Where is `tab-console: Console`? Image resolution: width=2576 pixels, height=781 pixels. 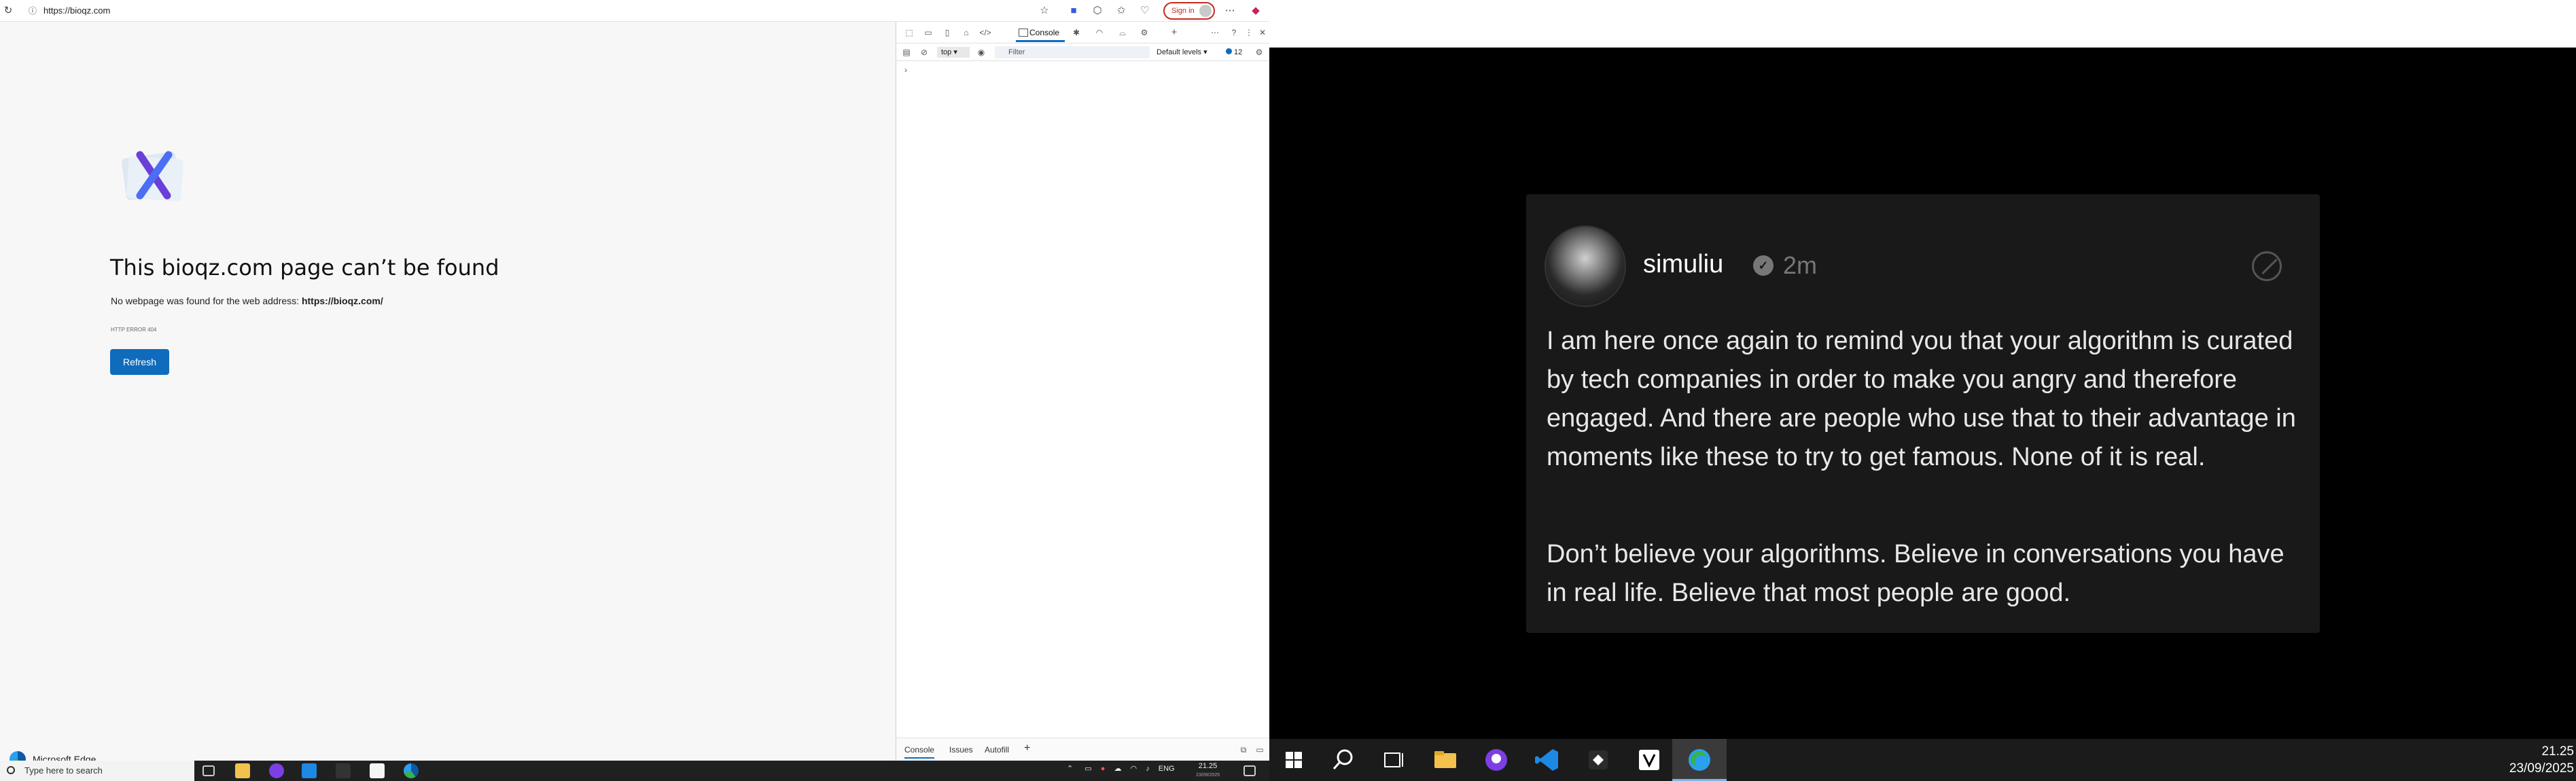
tab-console: Console is located at coordinates (1040, 34).